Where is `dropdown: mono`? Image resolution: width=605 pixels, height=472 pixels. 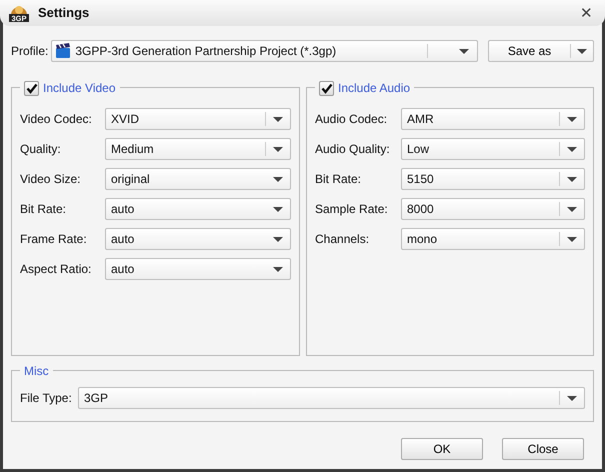 dropdown: mono is located at coordinates (493, 239).